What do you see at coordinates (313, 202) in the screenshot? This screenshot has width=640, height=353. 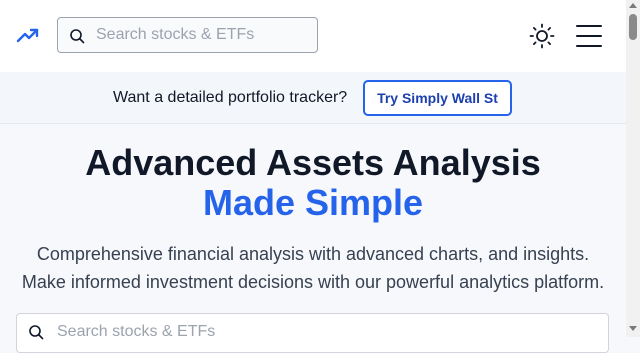 I see `hero-subtitle: Made Simple` at bounding box center [313, 202].